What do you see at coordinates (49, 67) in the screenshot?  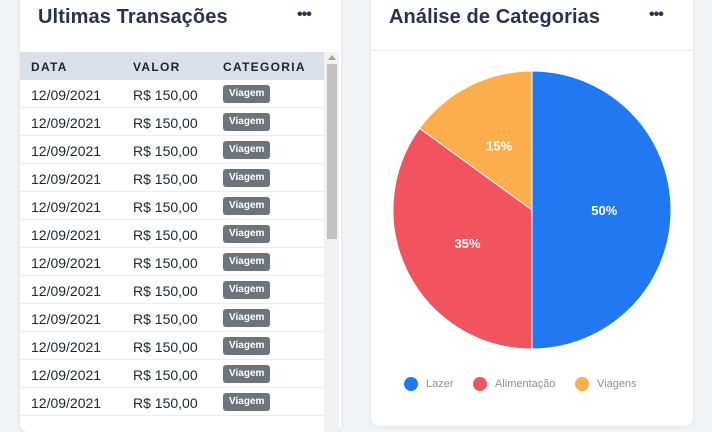 I see `column-header-data: DATA` at bounding box center [49, 67].